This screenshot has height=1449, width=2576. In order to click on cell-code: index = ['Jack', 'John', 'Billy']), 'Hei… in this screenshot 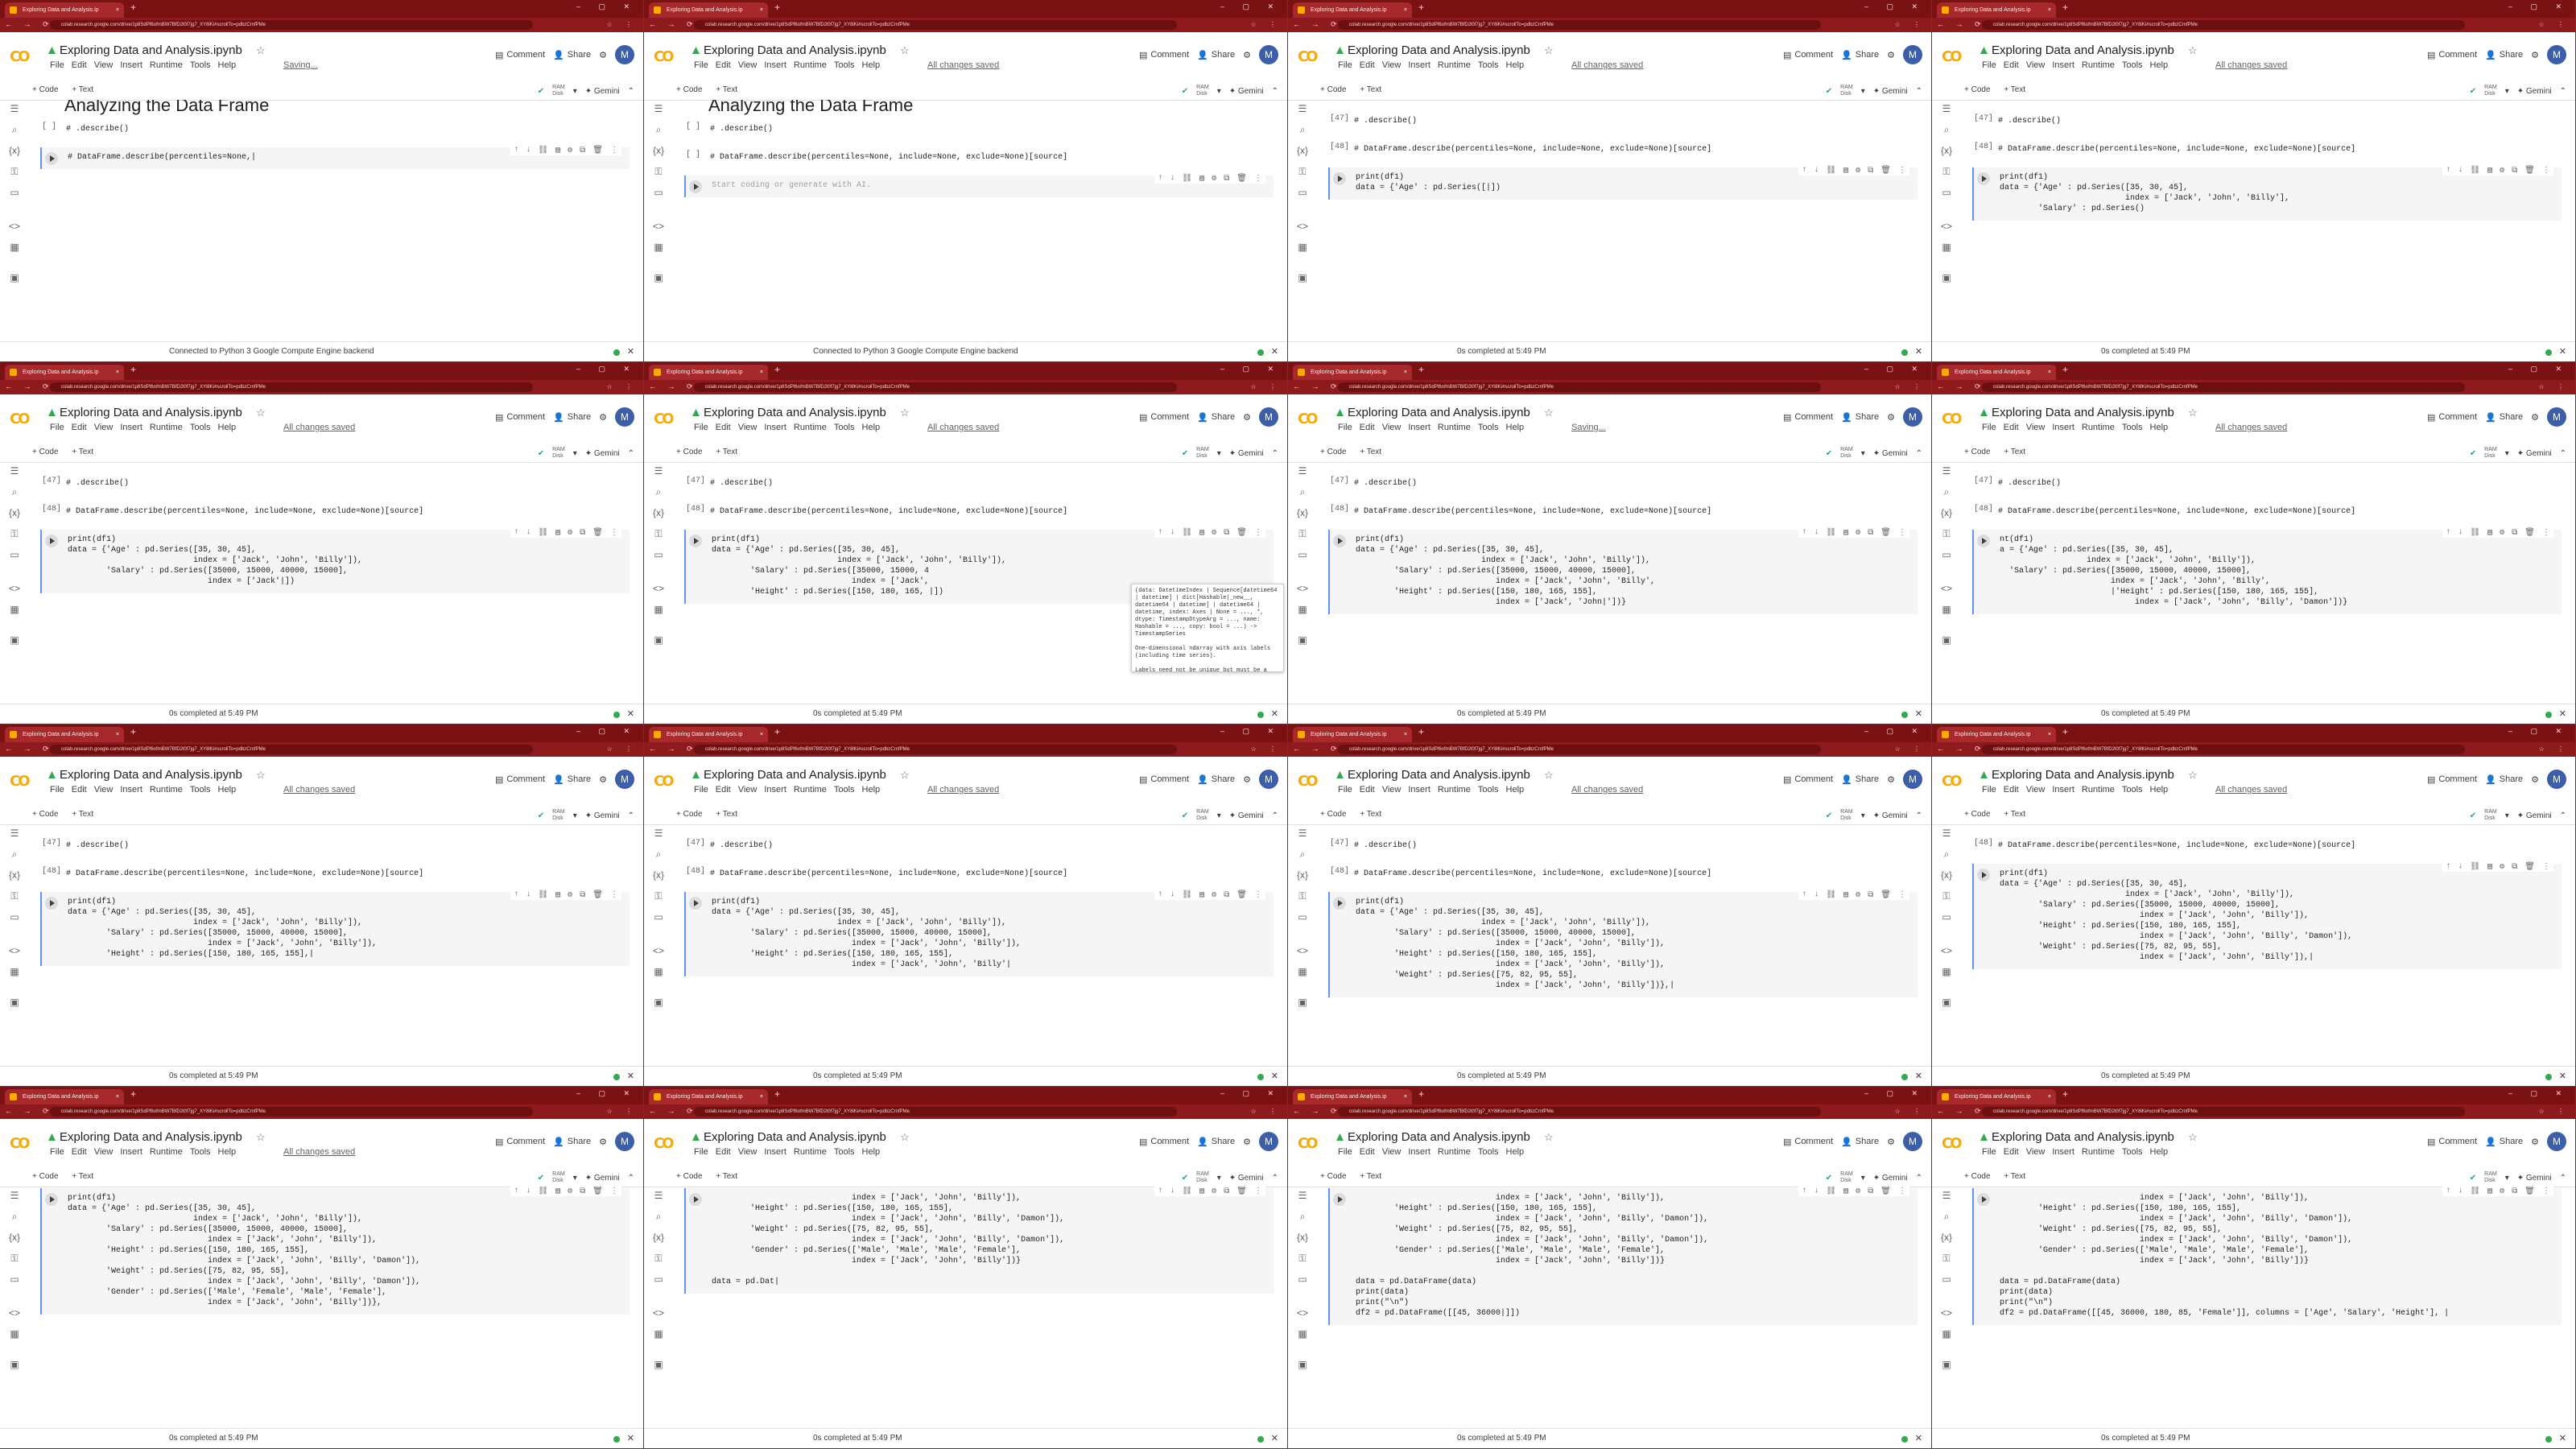, I will do `click(1532, 1256)`.